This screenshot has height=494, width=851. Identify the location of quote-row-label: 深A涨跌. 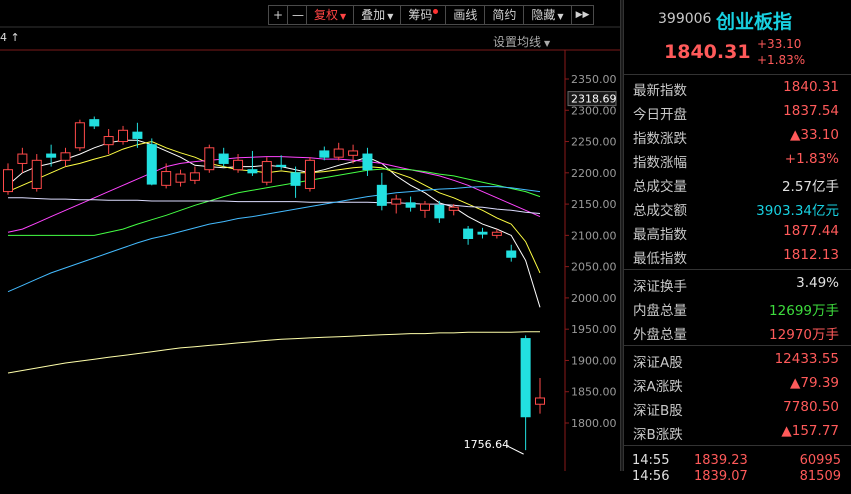
(658, 387).